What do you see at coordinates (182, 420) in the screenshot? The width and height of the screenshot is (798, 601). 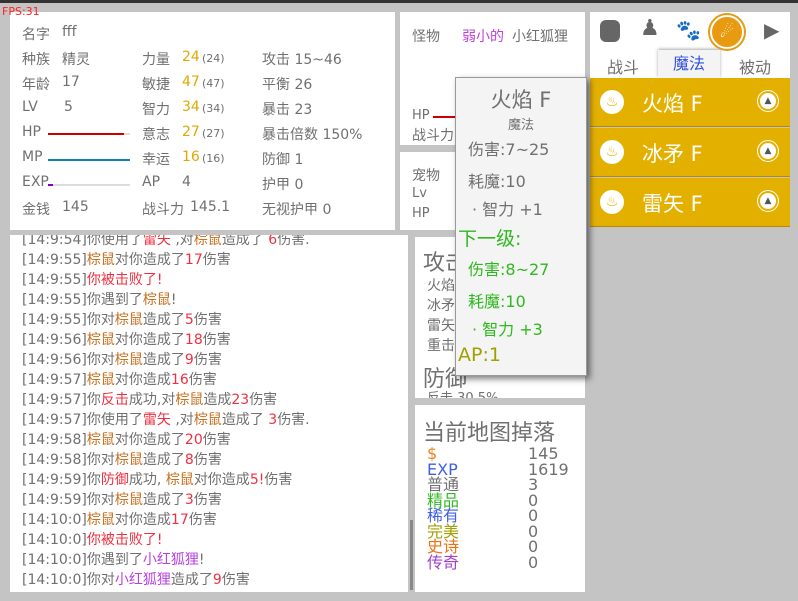 I see `log-segment: ,对` at bounding box center [182, 420].